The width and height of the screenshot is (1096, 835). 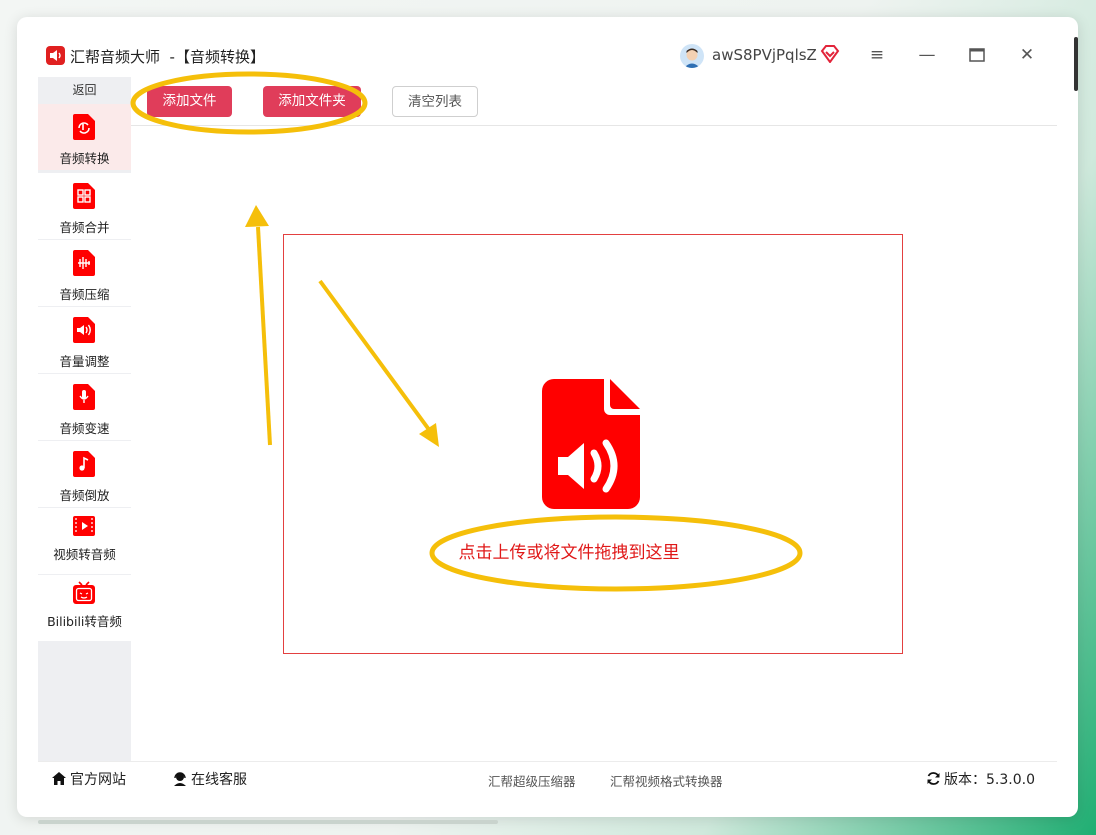 What do you see at coordinates (84, 526) in the screenshot?
I see `video-to-audio-icon` at bounding box center [84, 526].